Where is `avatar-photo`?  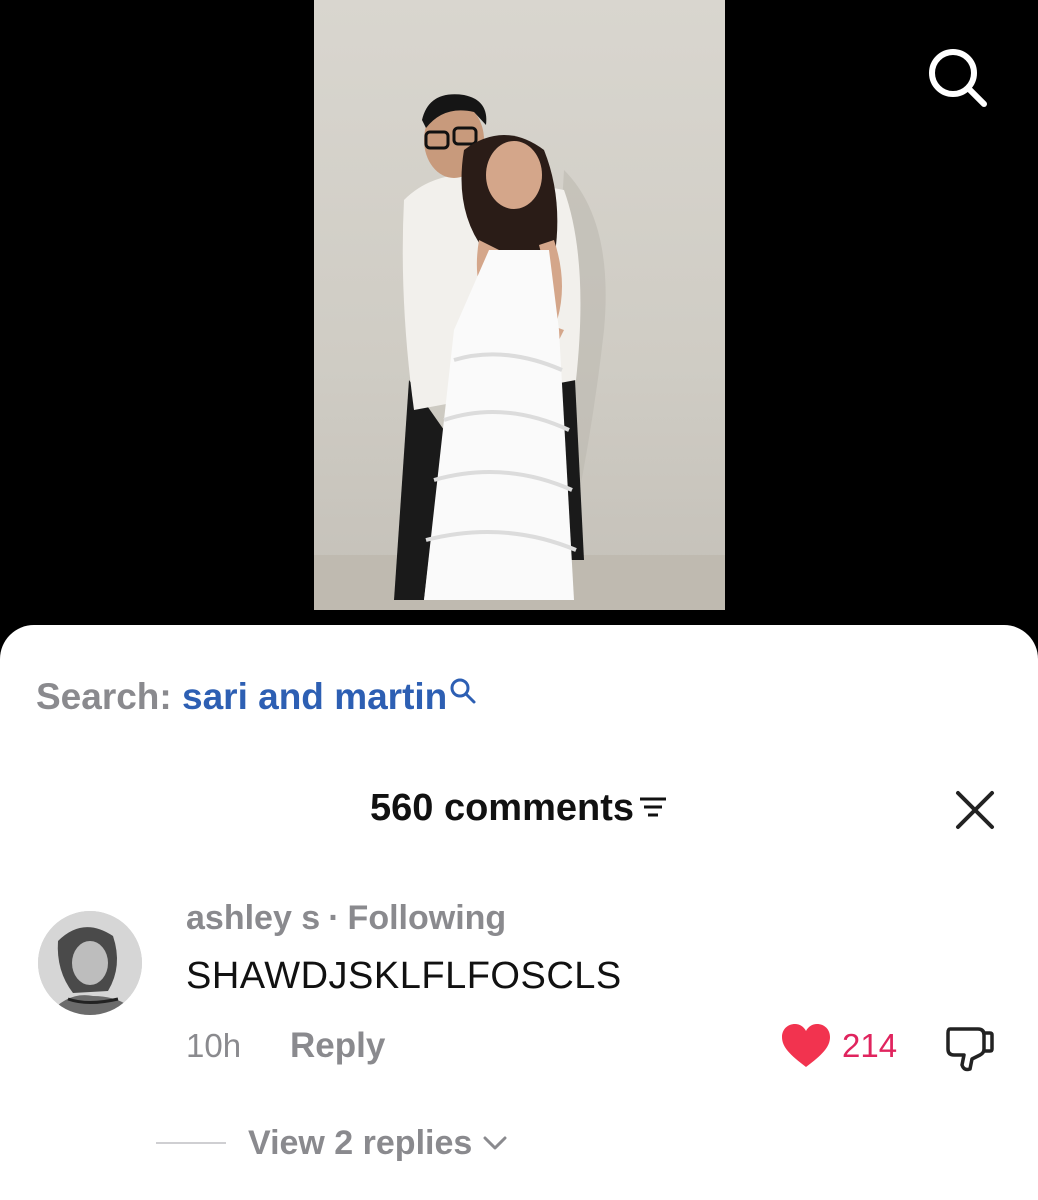
avatar-photo is located at coordinates (90, 963).